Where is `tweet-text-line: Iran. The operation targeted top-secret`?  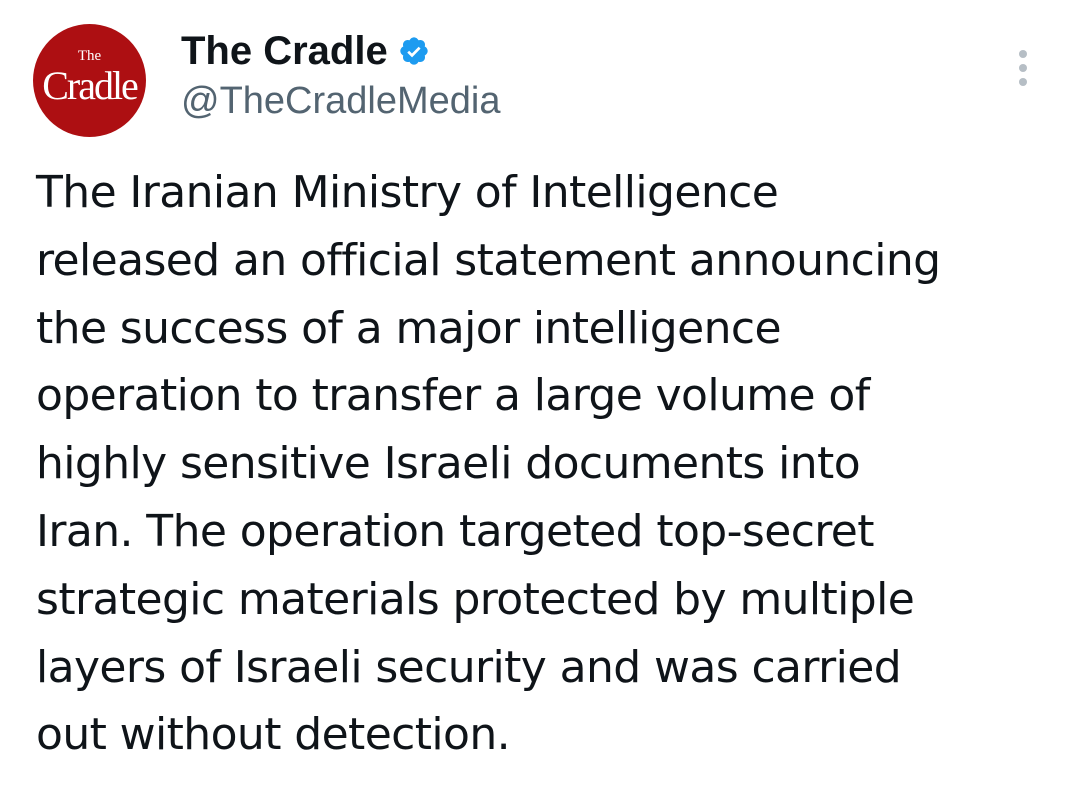 tweet-text-line: Iran. The operation targeted top-secret is located at coordinates (455, 531).